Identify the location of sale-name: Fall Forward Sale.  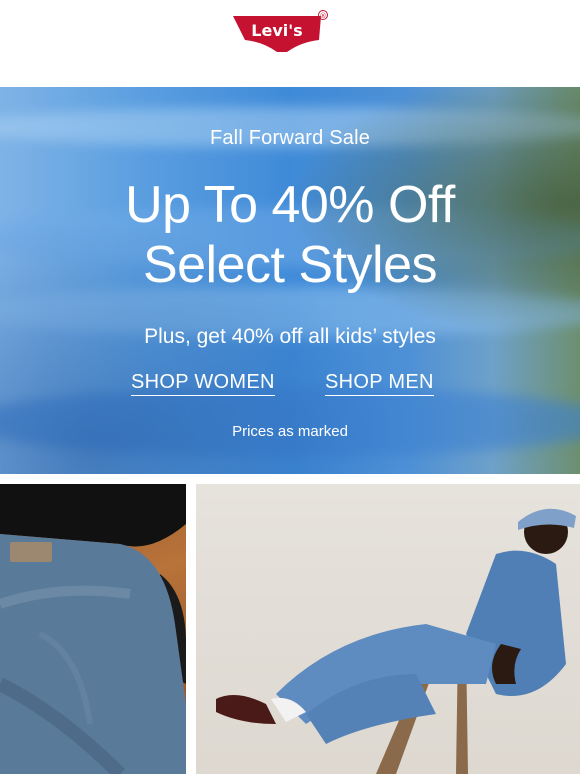
(290, 138).